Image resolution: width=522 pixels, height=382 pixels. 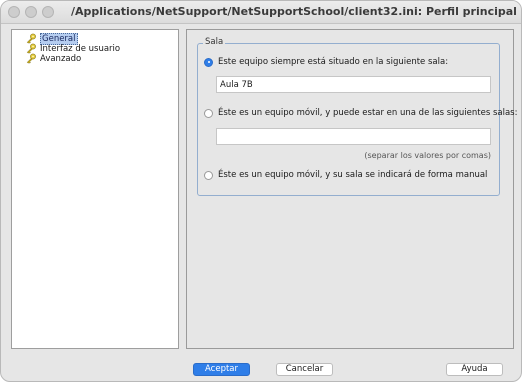 I want to click on fixed-room-input: Aula 7B, so click(x=353, y=84).